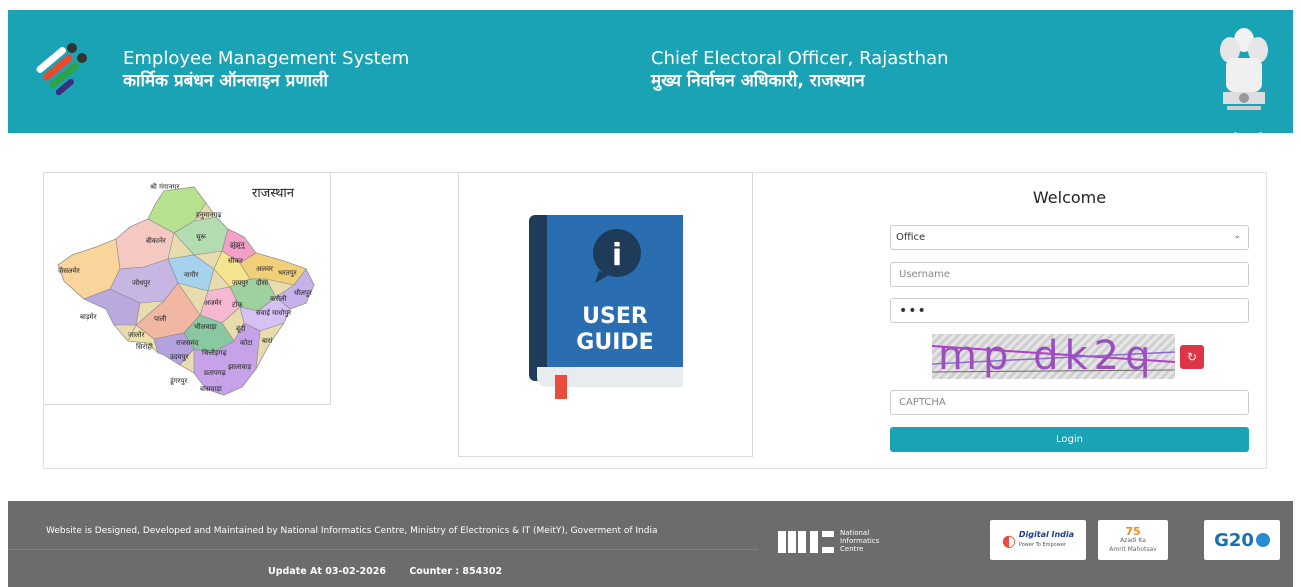 The image size is (1301, 587). I want to click on globe-icon, so click(1262, 540).